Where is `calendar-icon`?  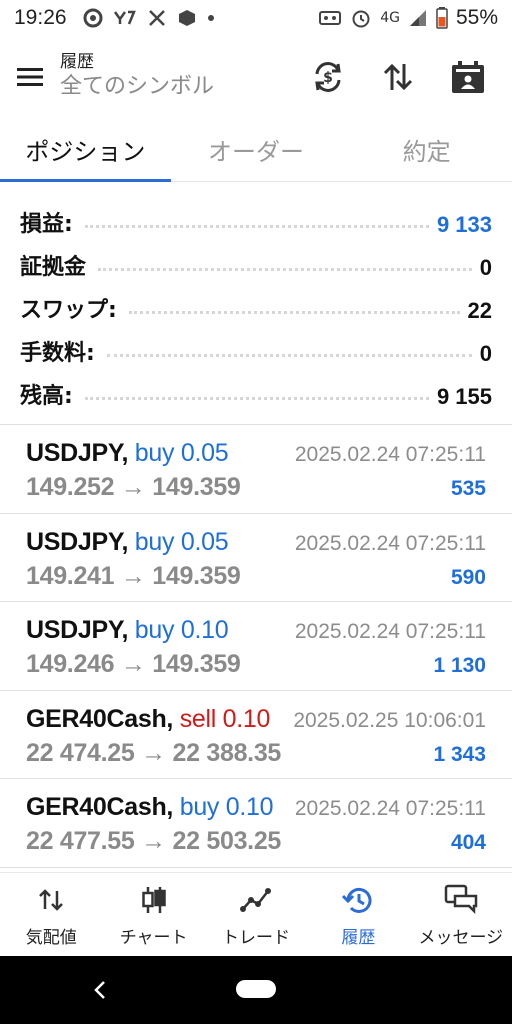
calendar-icon is located at coordinates (468, 77).